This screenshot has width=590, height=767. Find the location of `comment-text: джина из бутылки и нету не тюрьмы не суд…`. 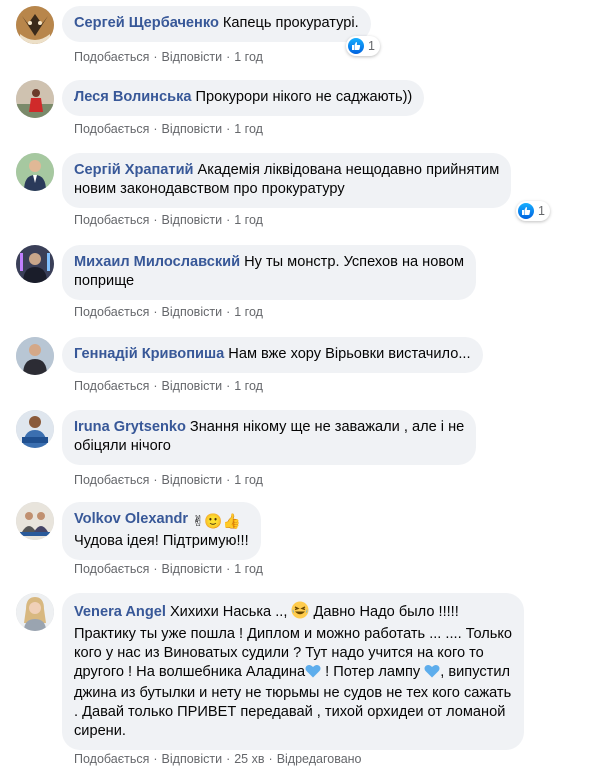

comment-text: джина из бутылки и нету не тюрьмы не суд… is located at coordinates (293, 693).